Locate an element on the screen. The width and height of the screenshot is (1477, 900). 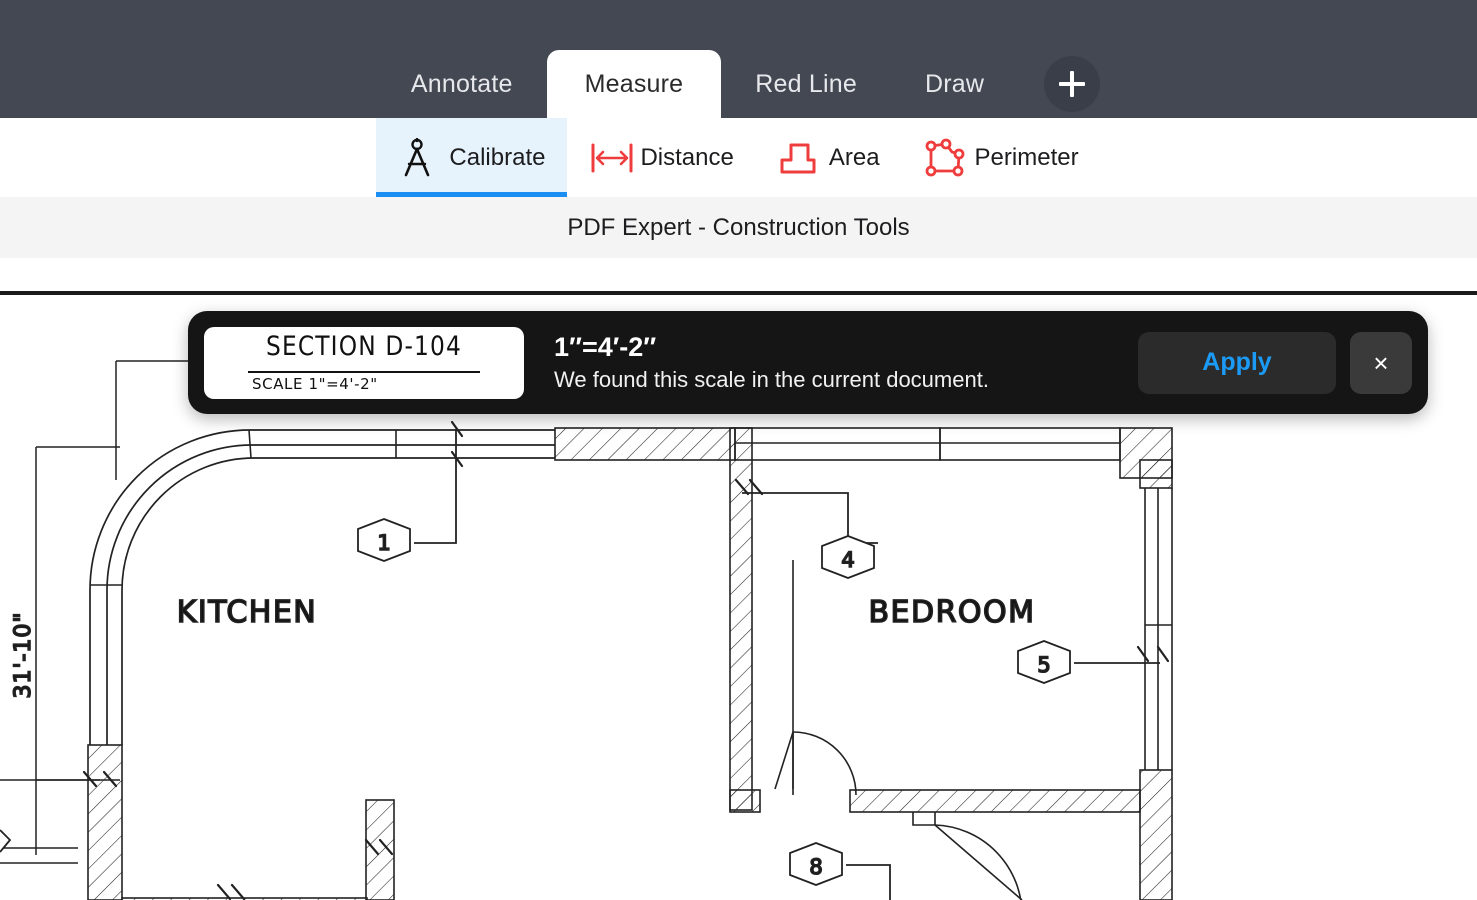
measure-toolbar: Calibrate Distance Area Perimeter is located at coordinates (738, 157).